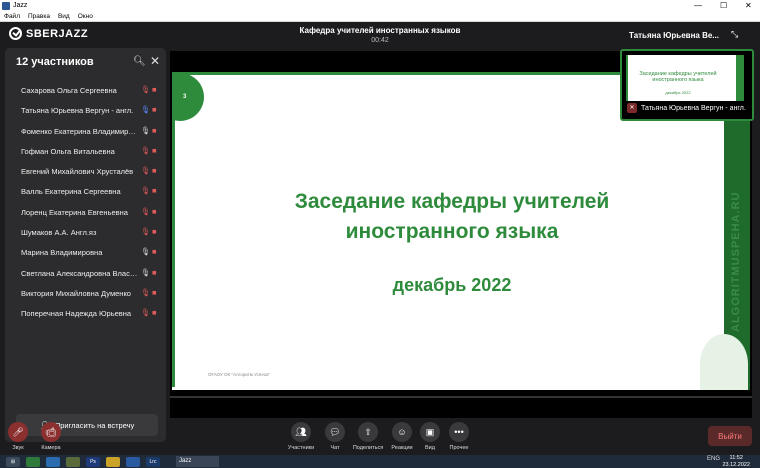 Image resolution: width=760 pixels, height=468 pixels. I want to click on slide-side-text: ALGORITMUSPEHA.RU, so click(736, 261).